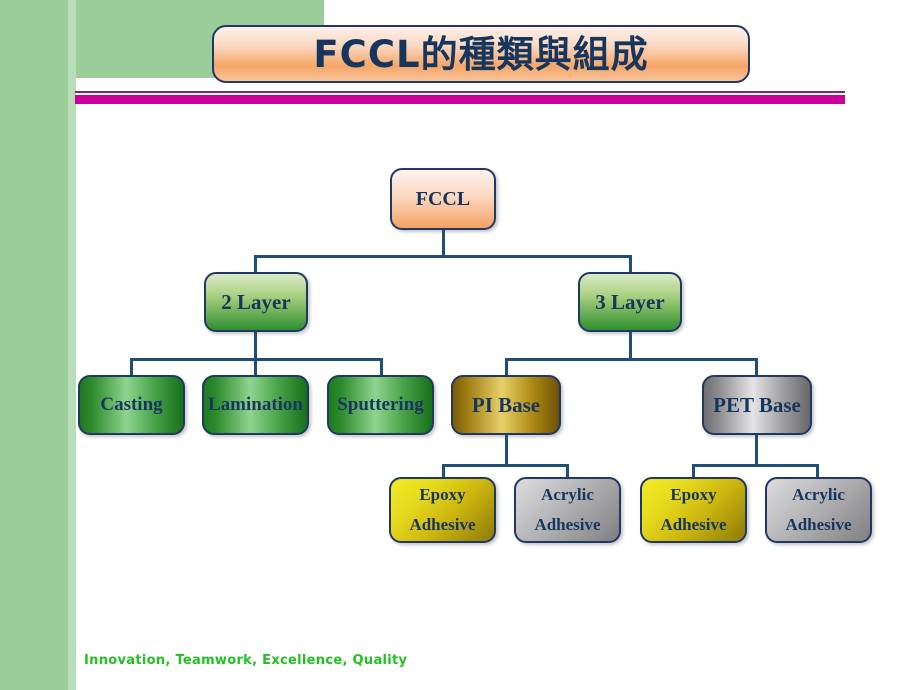 Image resolution: width=920 pixels, height=690 pixels. Describe the element at coordinates (506, 451) in the screenshot. I see `connector-pi-base-stem` at that location.